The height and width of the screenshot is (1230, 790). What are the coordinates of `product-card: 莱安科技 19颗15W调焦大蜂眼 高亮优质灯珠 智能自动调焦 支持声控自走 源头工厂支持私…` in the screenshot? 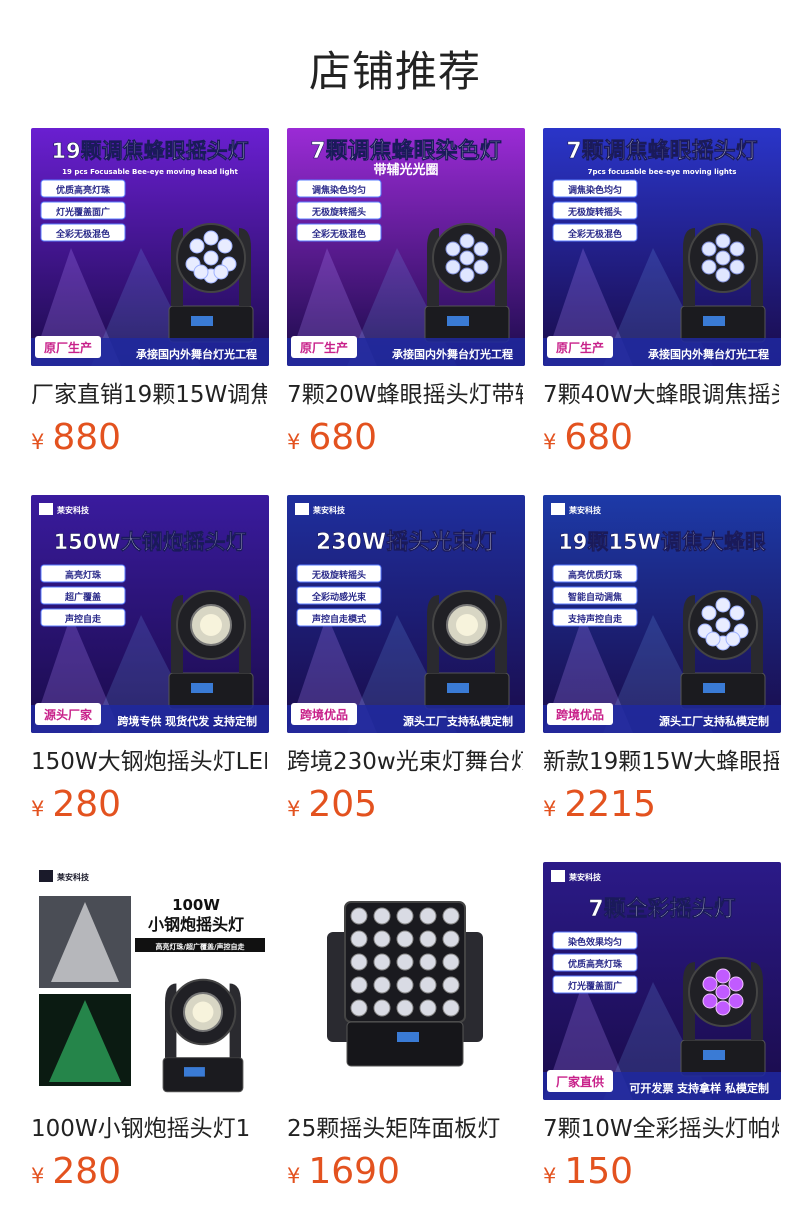 It's located at (662, 663).